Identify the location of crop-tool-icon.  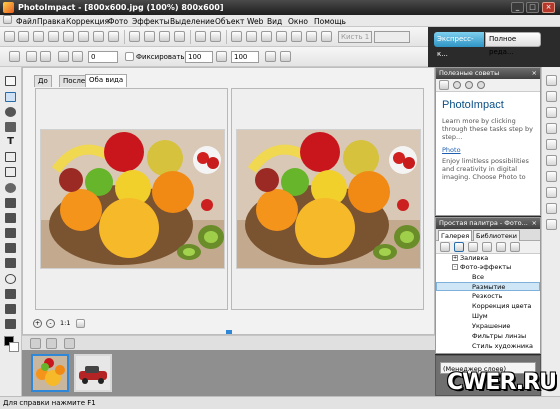
(10, 157).